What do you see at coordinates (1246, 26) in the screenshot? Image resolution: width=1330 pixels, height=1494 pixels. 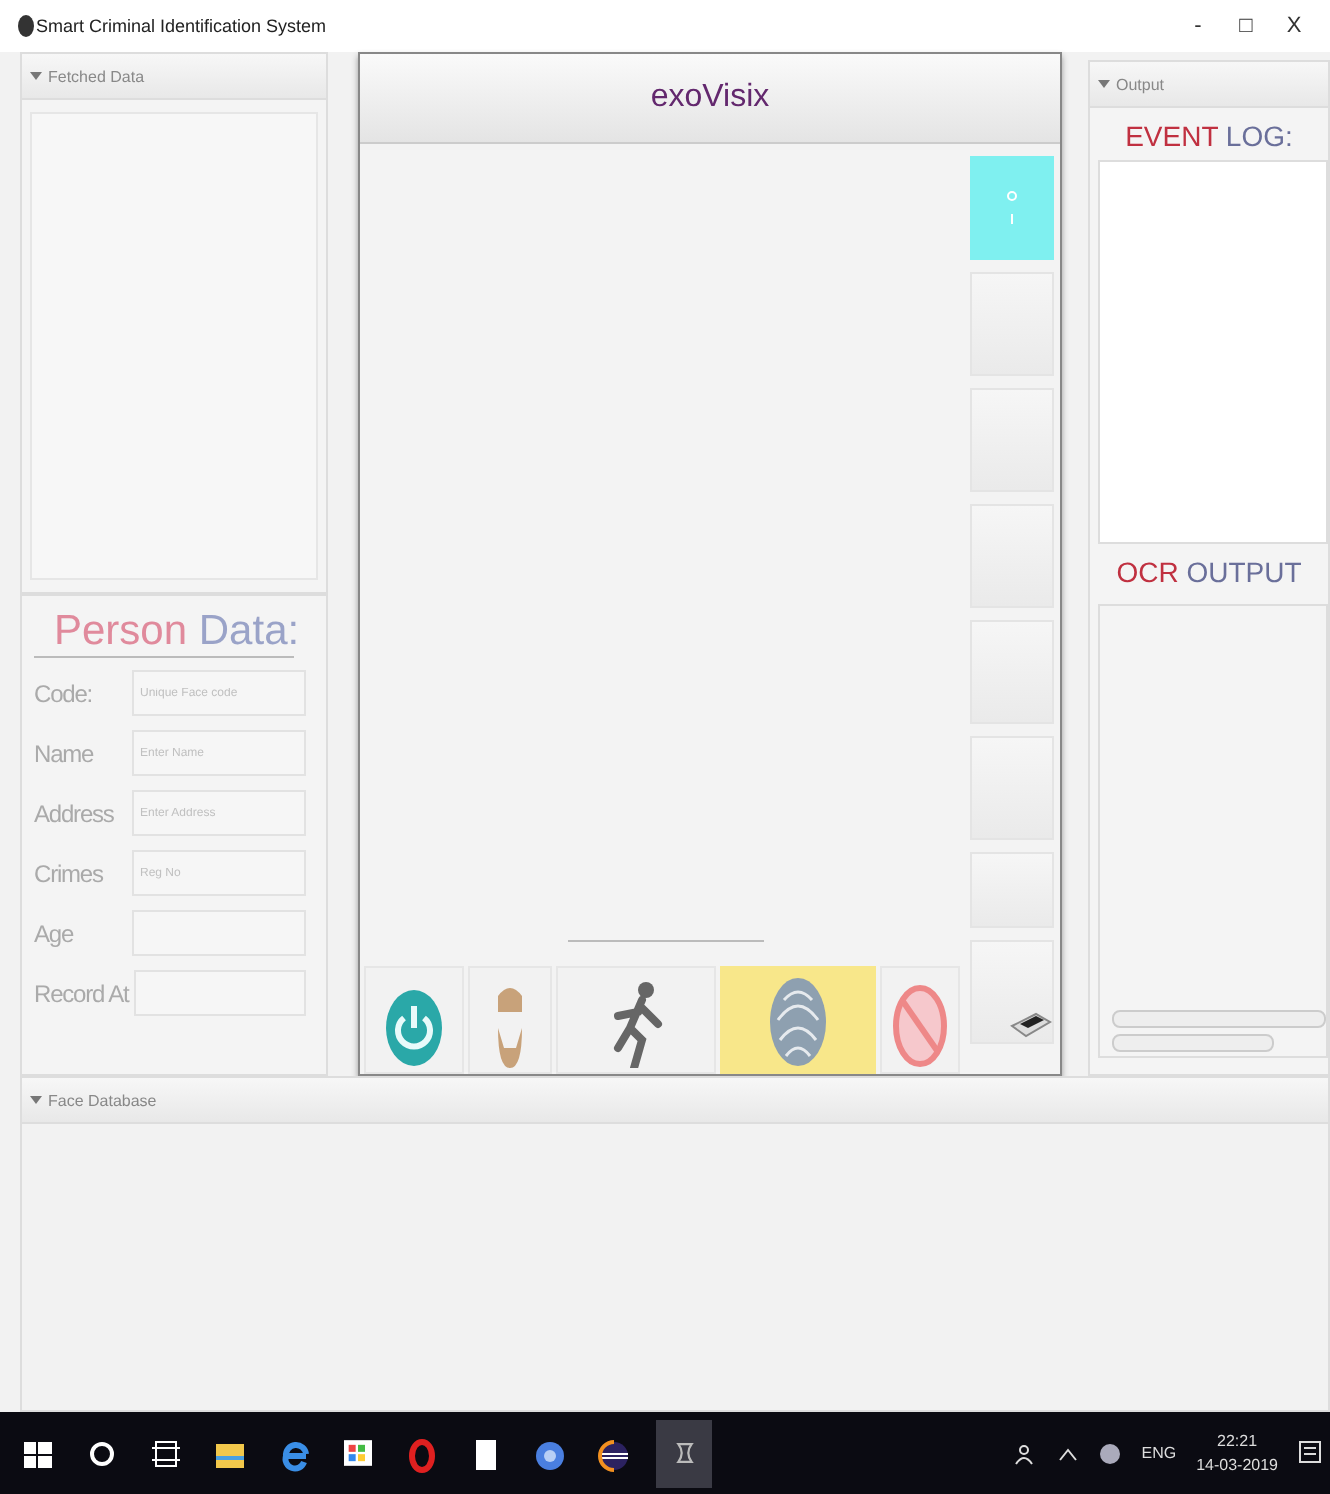 I see `maximize-button: □` at bounding box center [1246, 26].